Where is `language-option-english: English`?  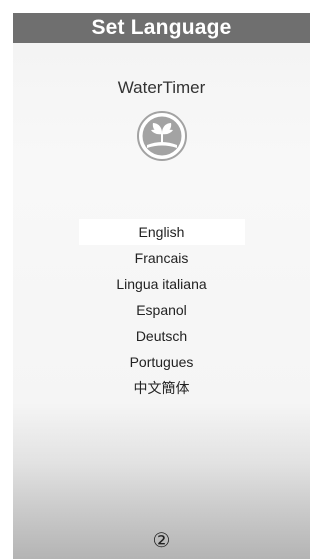
language-option-english: English is located at coordinates (161, 232).